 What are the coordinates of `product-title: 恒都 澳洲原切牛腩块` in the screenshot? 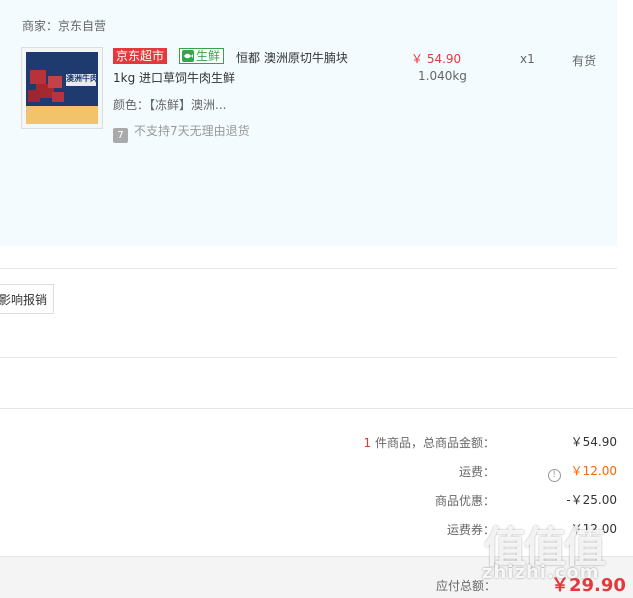 It's located at (292, 57).